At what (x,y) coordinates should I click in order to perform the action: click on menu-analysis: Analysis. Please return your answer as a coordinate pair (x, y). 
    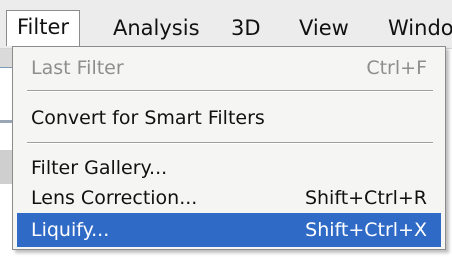
    Looking at the image, I should click on (156, 28).